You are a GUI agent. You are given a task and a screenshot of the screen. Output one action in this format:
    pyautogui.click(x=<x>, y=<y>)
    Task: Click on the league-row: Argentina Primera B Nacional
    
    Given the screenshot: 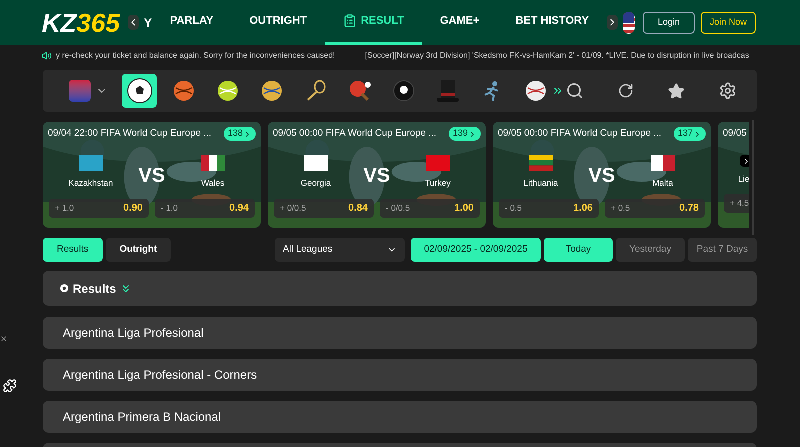 What is the action you would take?
    pyautogui.click(x=400, y=417)
    